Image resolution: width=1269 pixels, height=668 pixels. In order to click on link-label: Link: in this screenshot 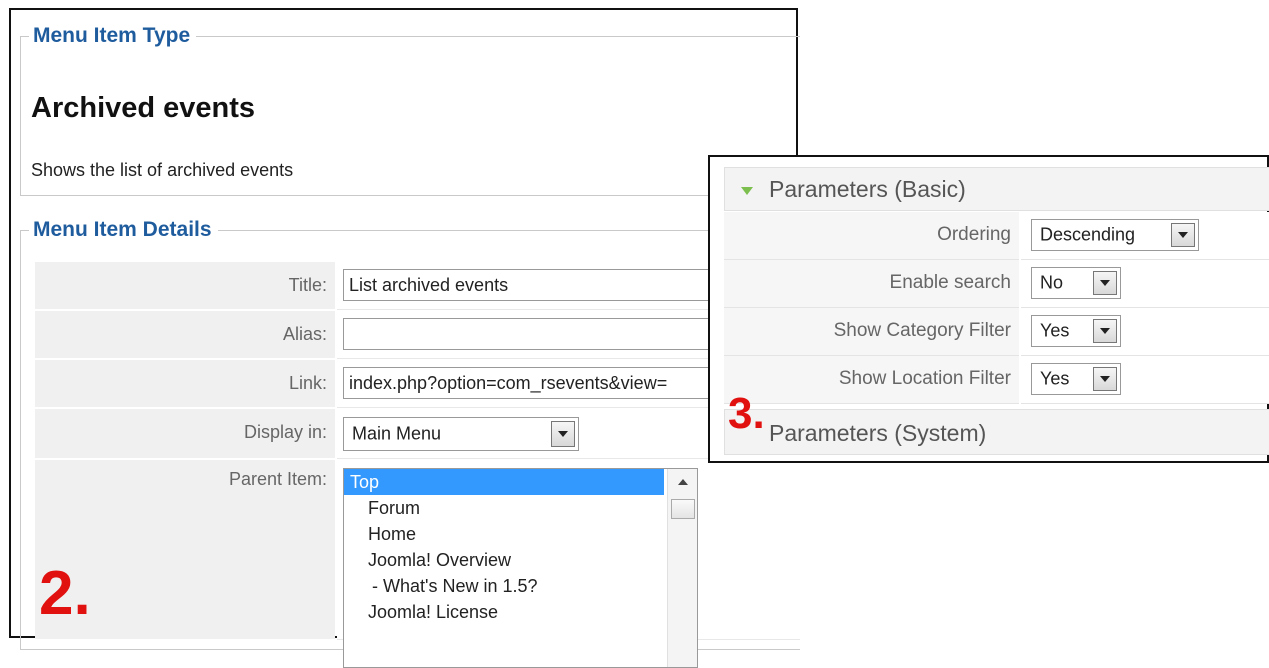, I will do `click(185, 384)`.